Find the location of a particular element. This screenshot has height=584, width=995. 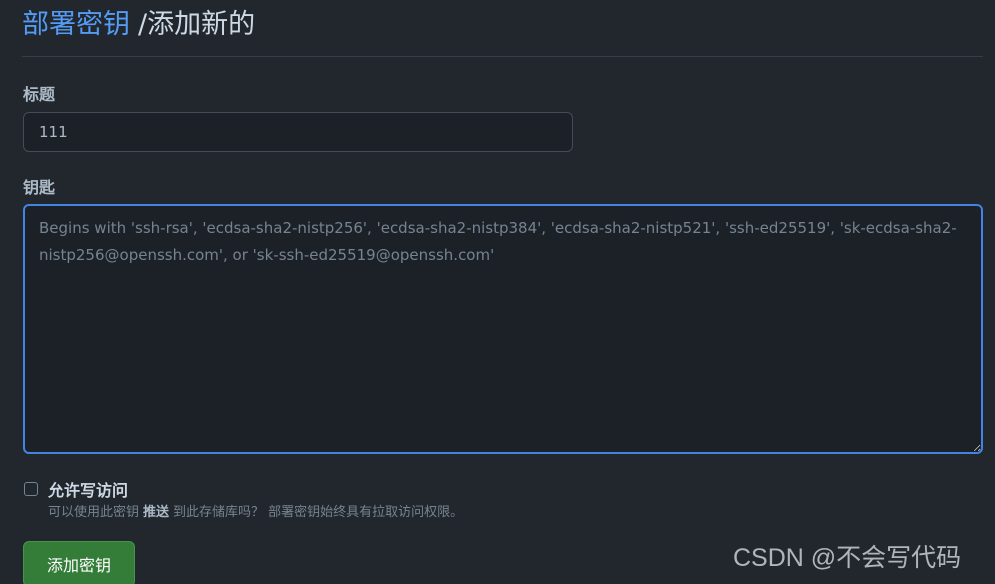

breadcrumb-deploy-keys-link: 部署密钥 is located at coordinates (76, 24).